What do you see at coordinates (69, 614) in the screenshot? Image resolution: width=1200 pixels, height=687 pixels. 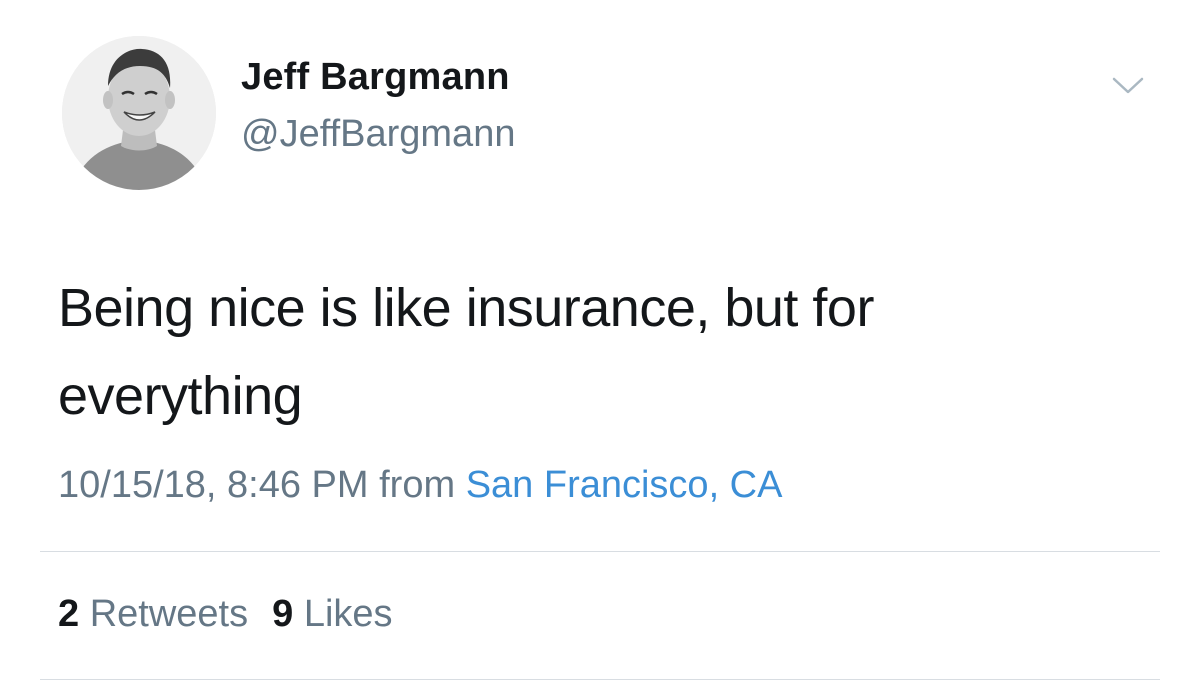 I see `retweets-count: 2` at bounding box center [69, 614].